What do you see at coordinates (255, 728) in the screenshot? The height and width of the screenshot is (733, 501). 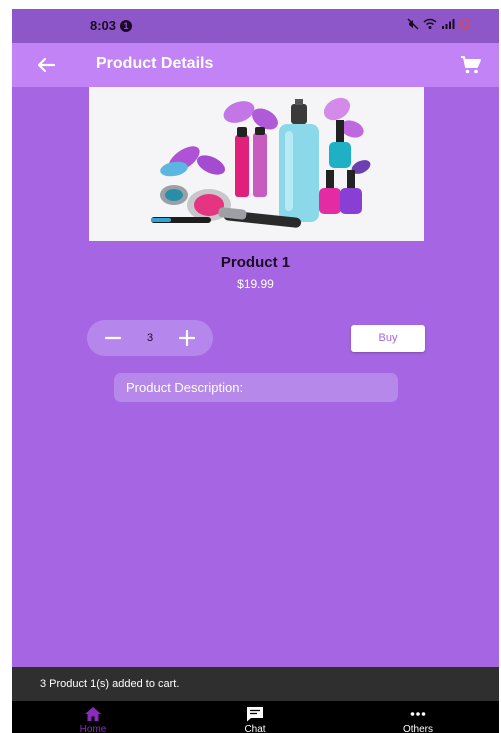 I see `nav-label-chat: Chat` at bounding box center [255, 728].